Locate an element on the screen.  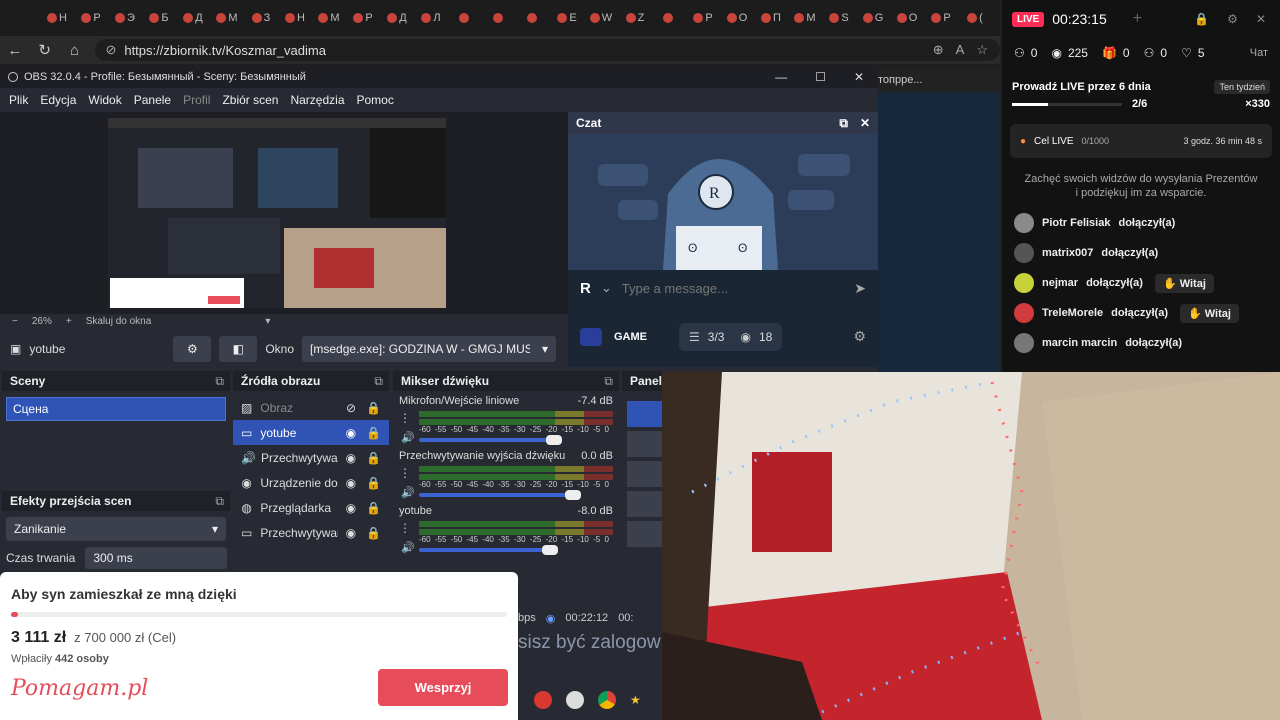
browser-tab: ( is located at coordinates (975, 18).